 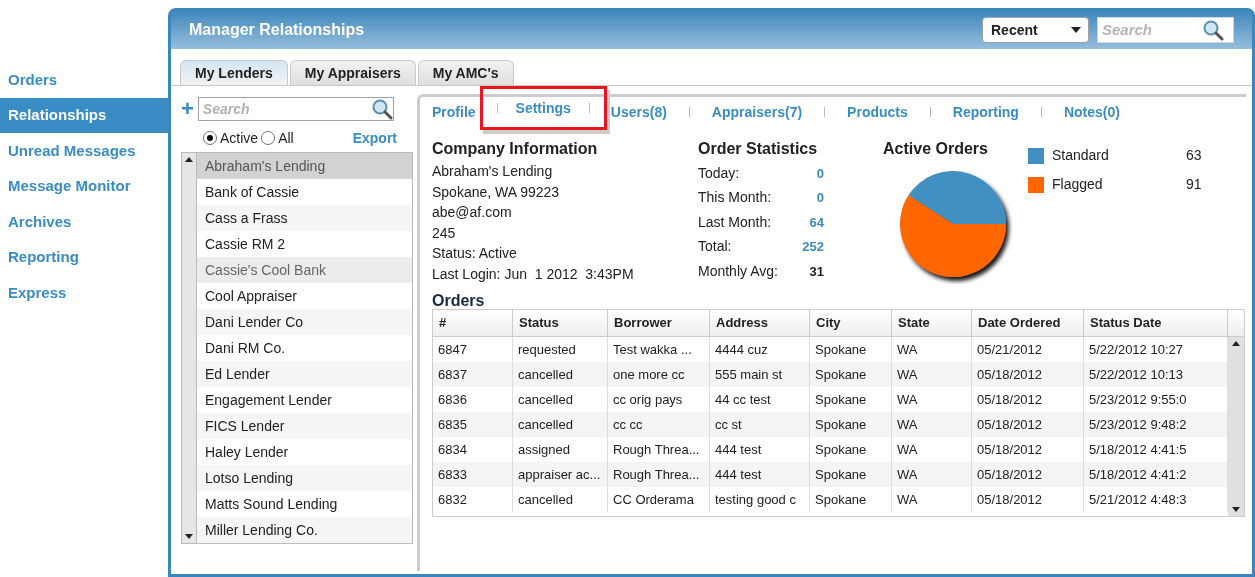 What do you see at coordinates (830, 374) in the screenshot?
I see `table-row: 6837 cancelled one more cc 555 main st Spokane WA 05/18/2012 5/22/2012 10:13` at bounding box center [830, 374].